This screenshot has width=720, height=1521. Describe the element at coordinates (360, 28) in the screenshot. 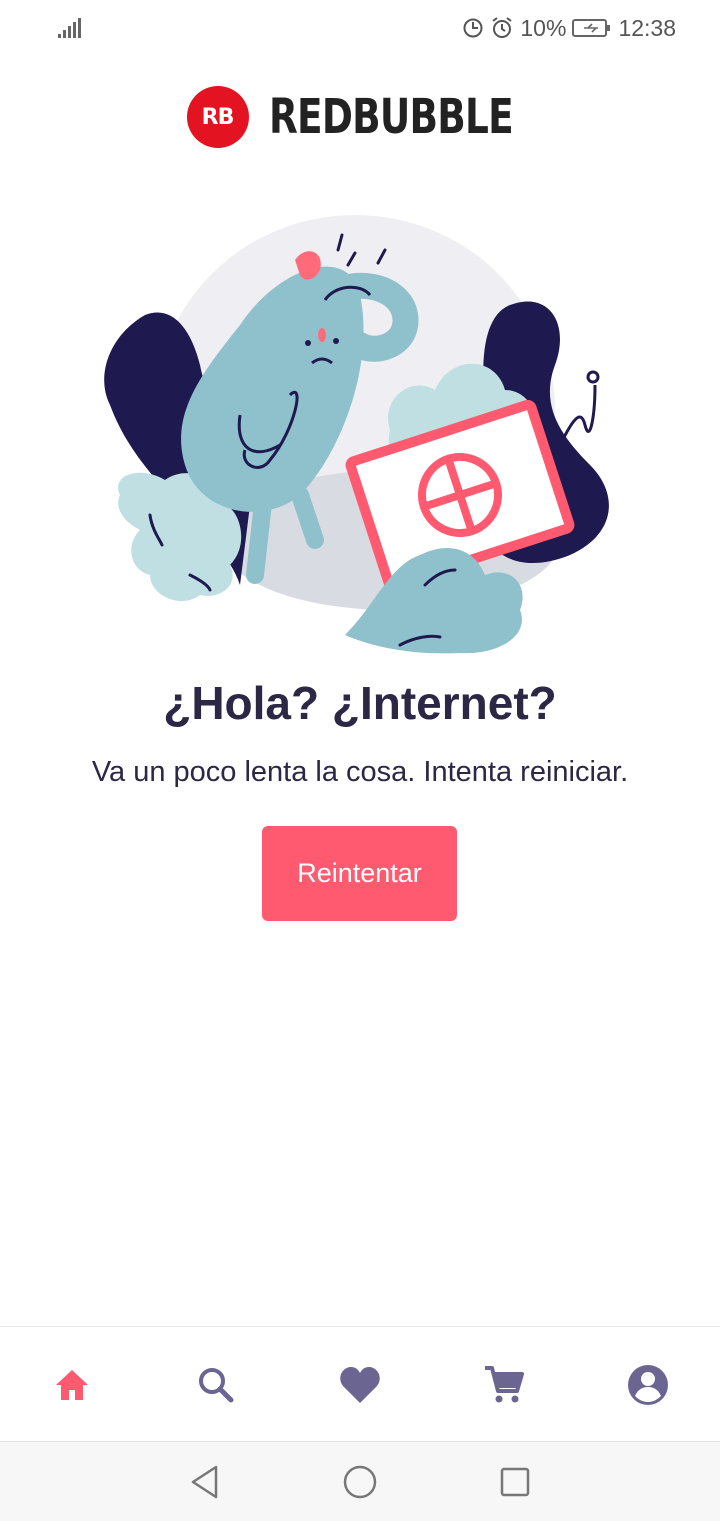

I see `status-bar: 10% 12:38` at that location.